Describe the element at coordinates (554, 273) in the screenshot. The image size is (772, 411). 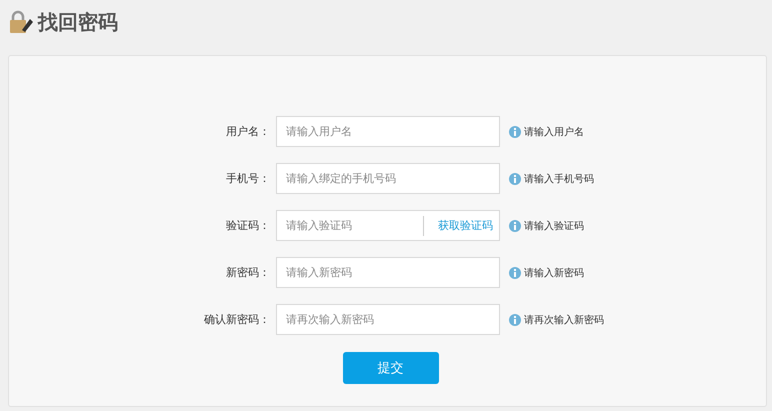
I see `field-hint: 请输入新密码` at that location.